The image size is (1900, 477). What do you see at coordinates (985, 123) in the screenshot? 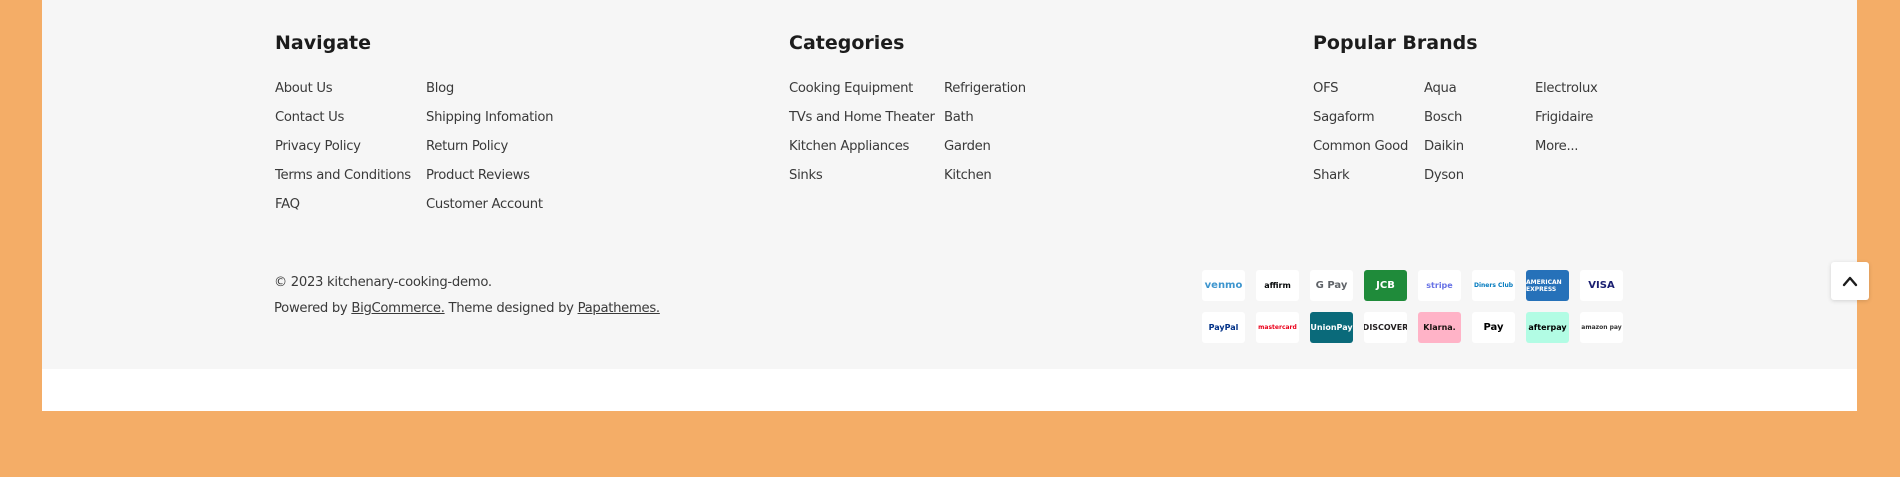
I see `category-link-bath: Bath` at bounding box center [985, 123].